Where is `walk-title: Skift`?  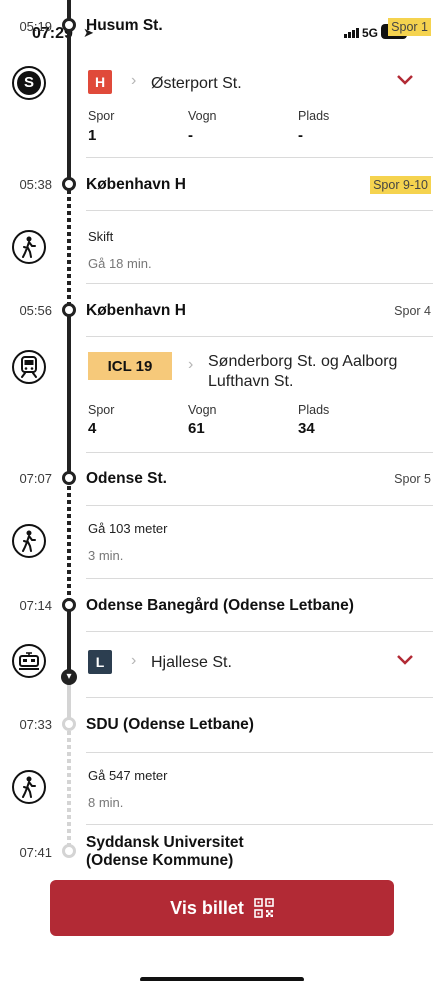
walk-title: Skift is located at coordinates (101, 236).